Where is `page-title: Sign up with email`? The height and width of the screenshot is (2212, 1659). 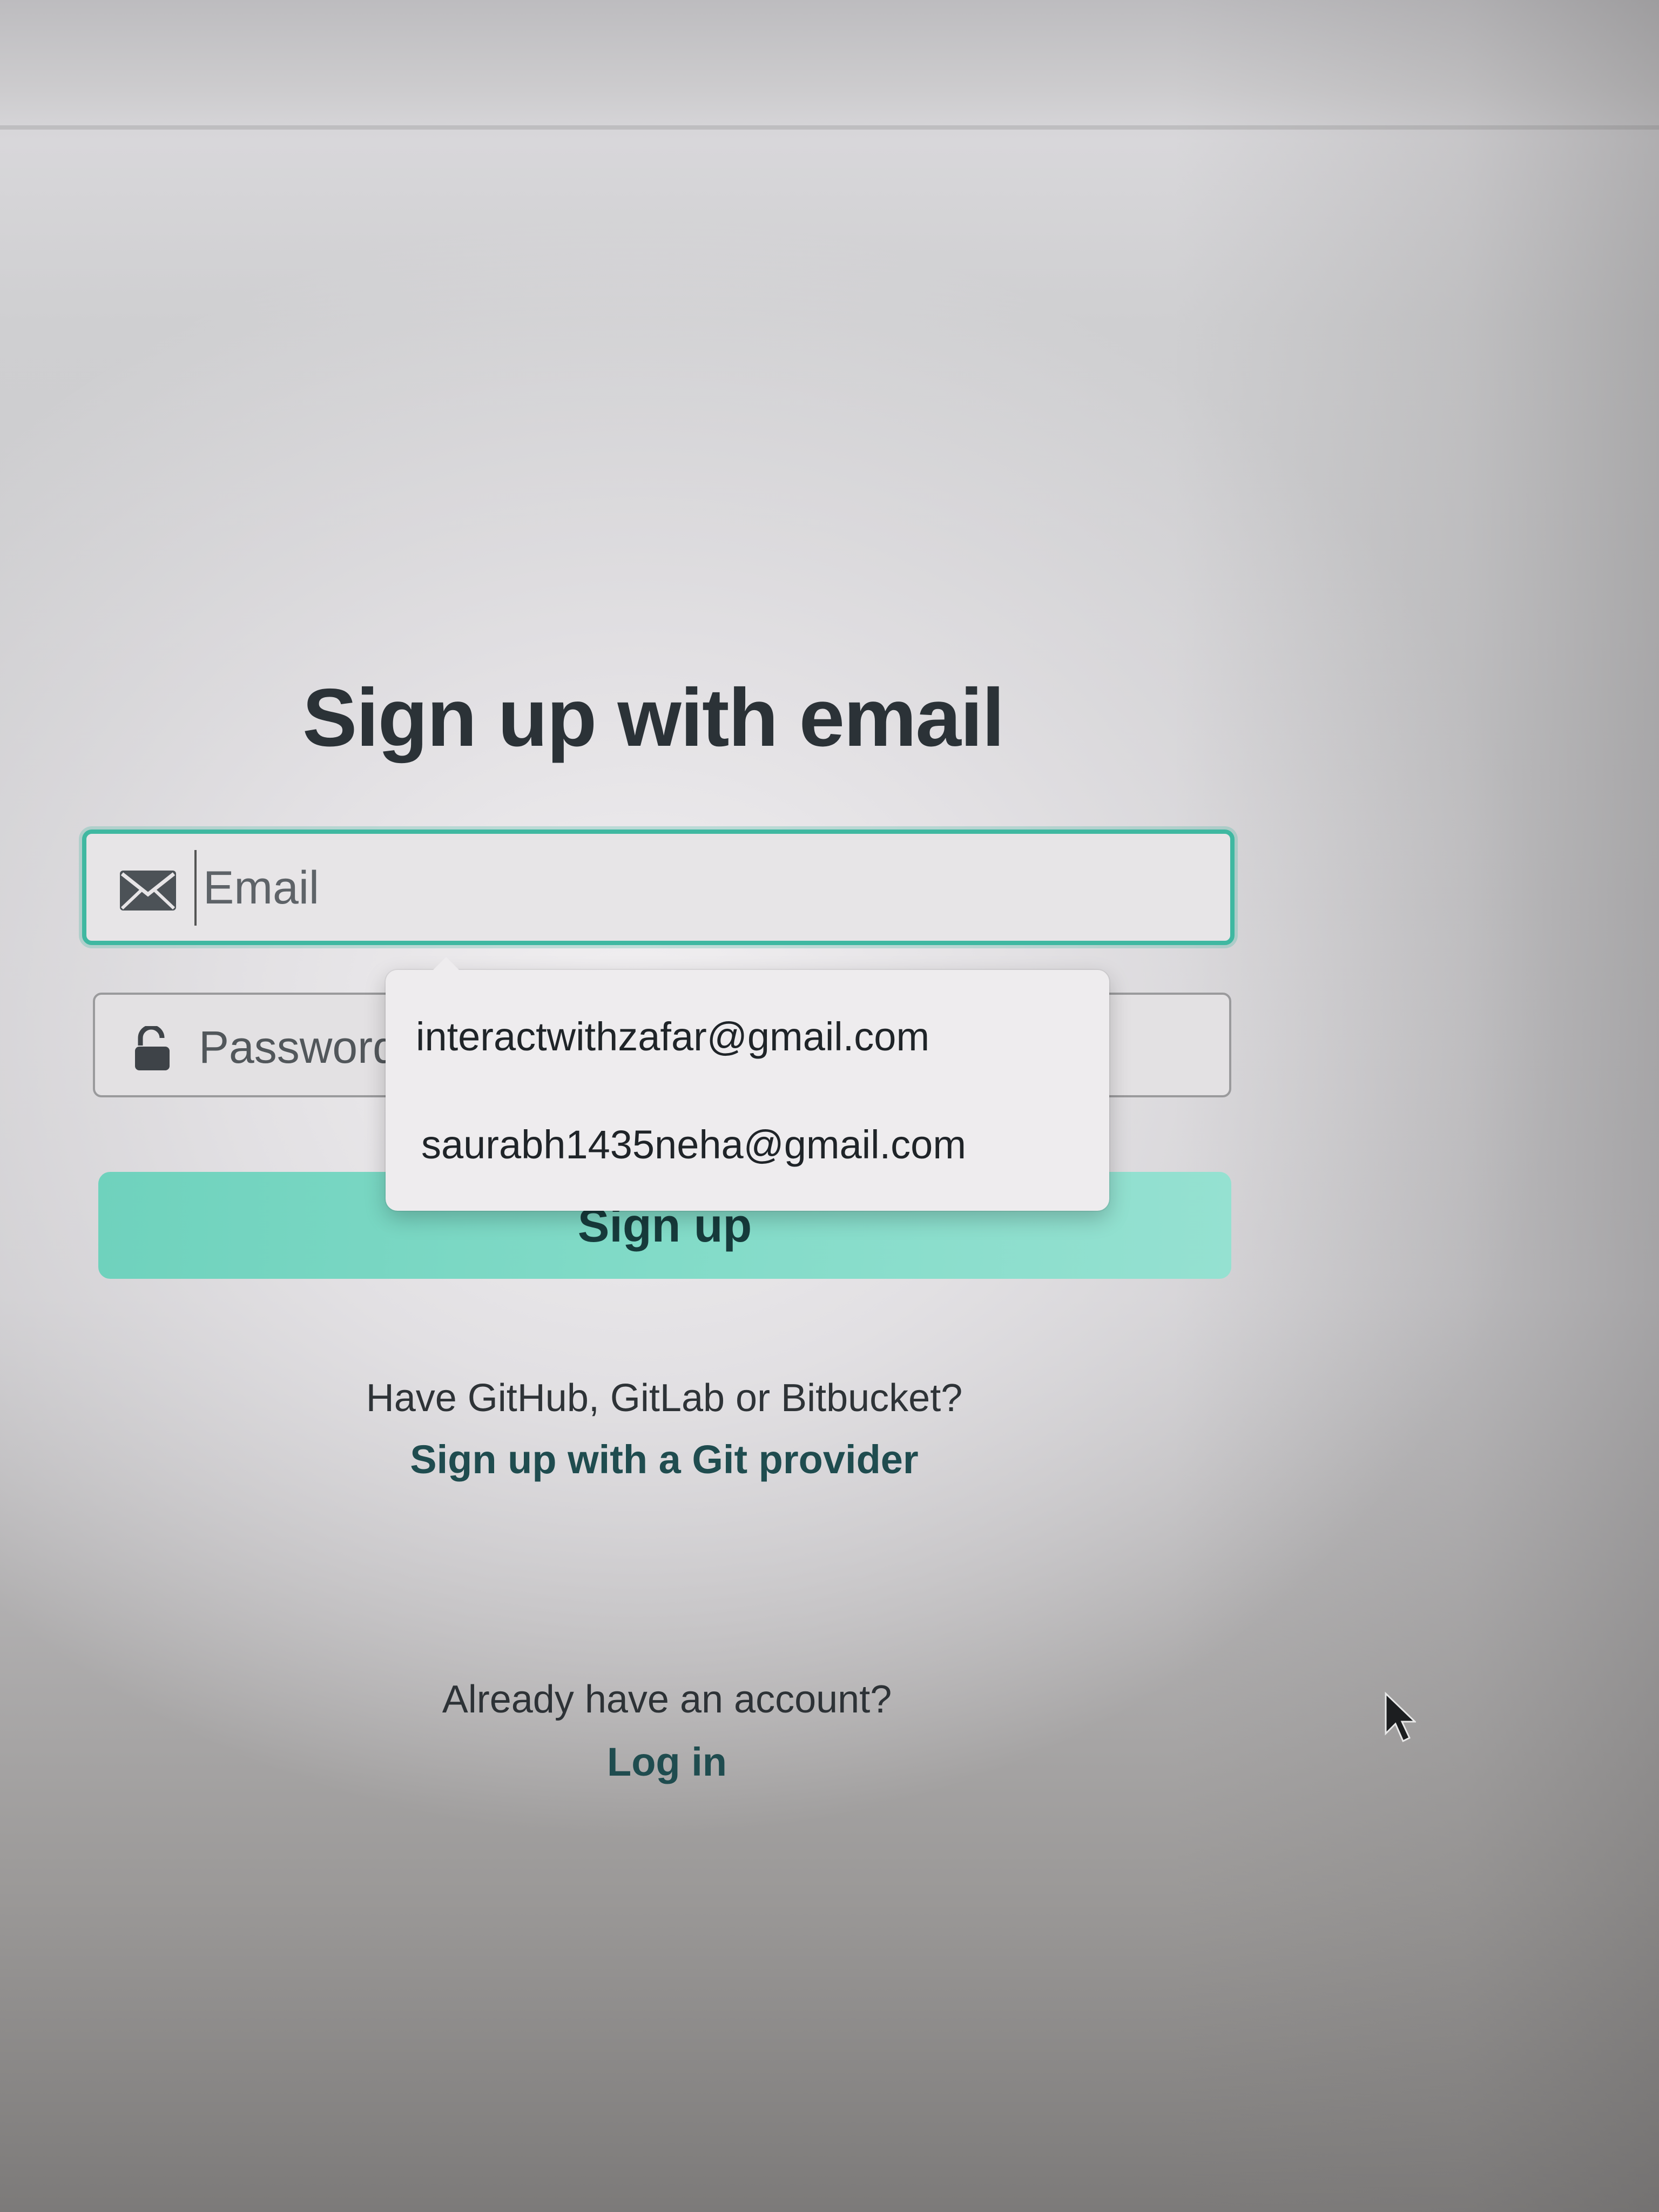
page-title: Sign up with email is located at coordinates (653, 717).